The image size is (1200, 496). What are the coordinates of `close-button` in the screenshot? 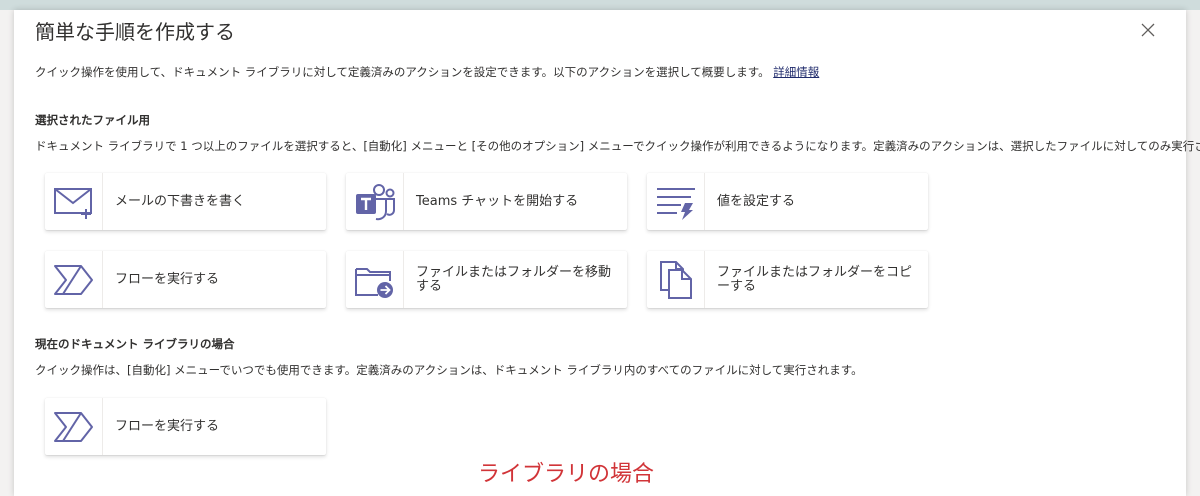 It's located at (1148, 30).